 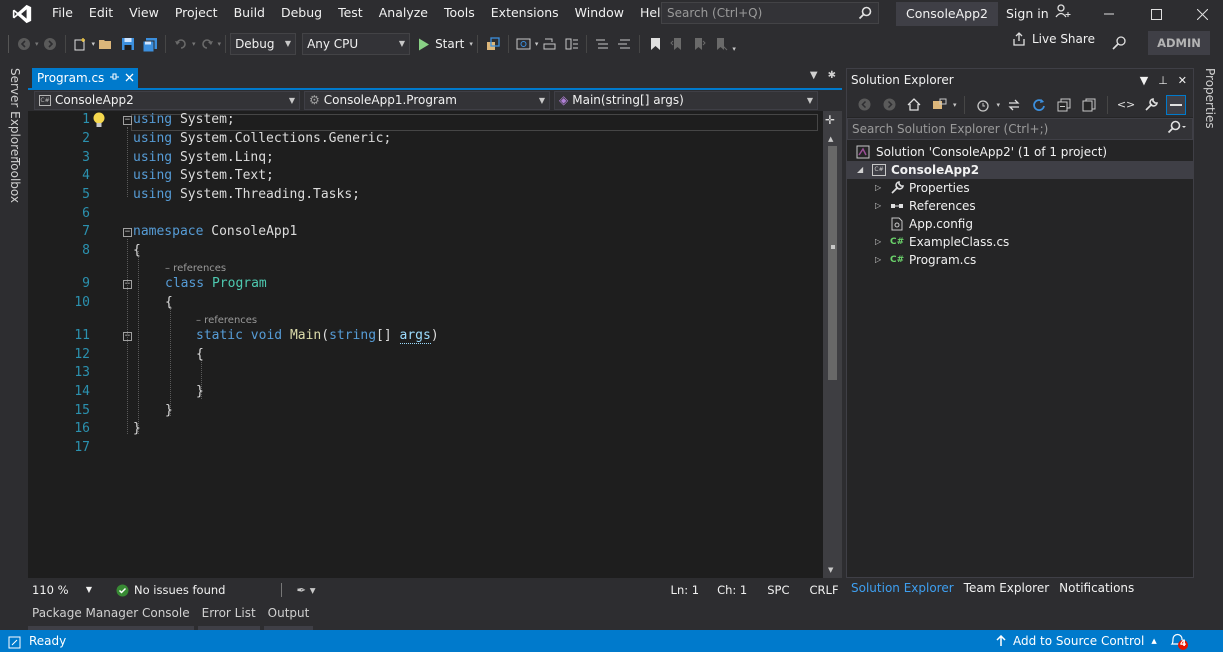 I want to click on comment-lines-icon, so click(x=602, y=44).